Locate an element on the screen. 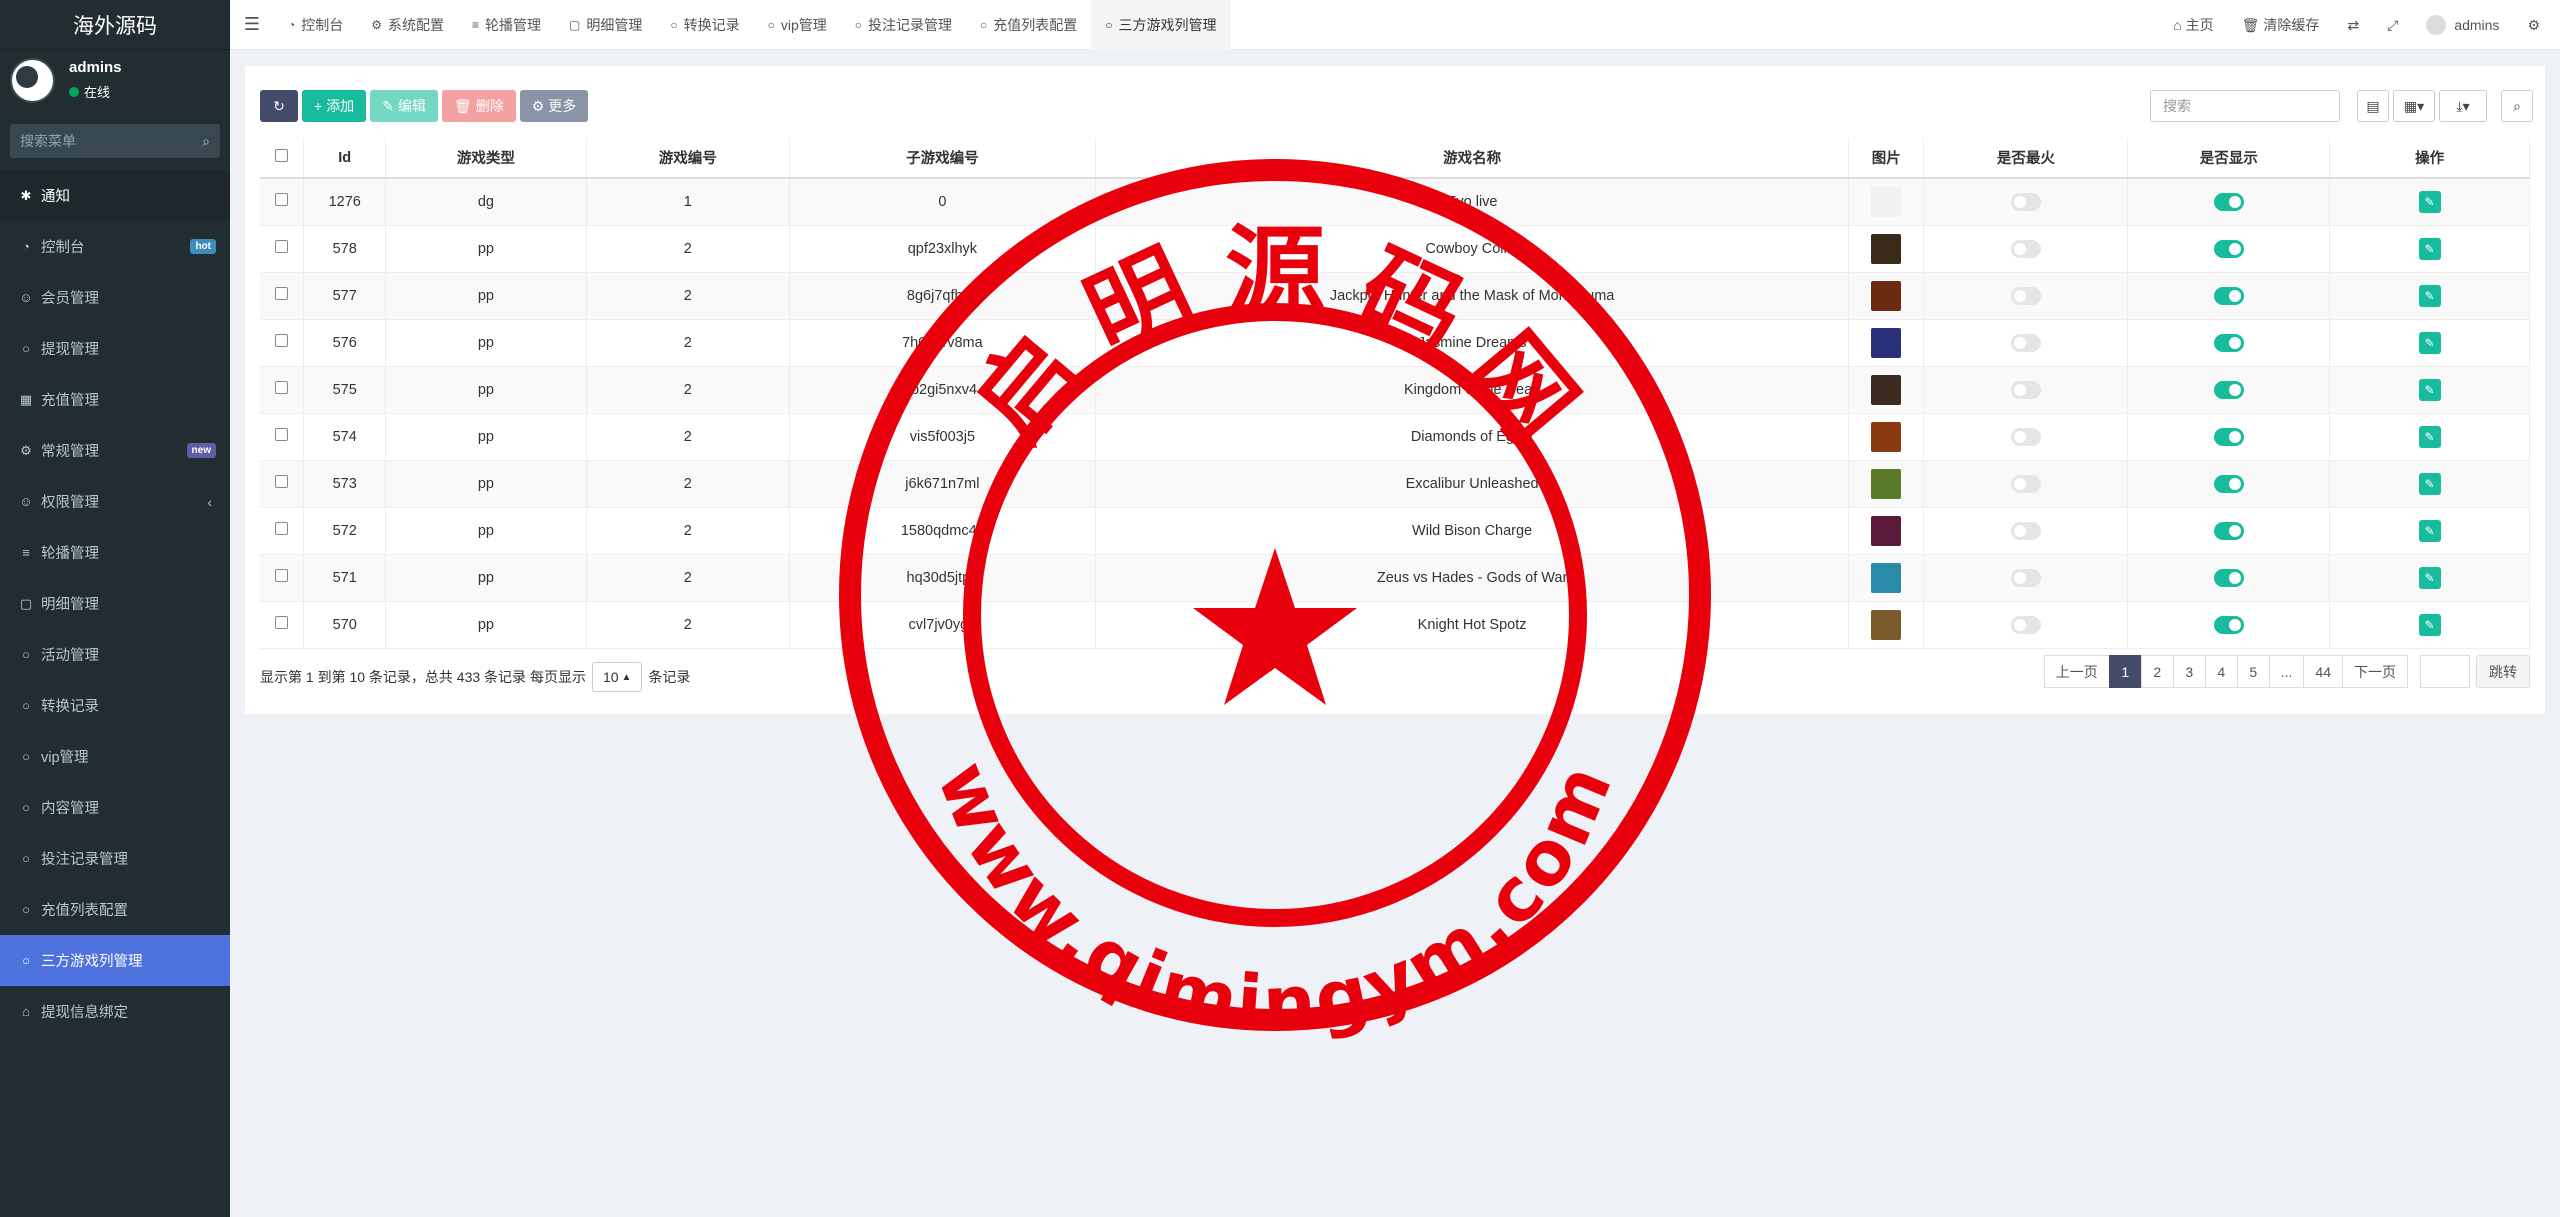  select-all-checkbox is located at coordinates (282, 155).